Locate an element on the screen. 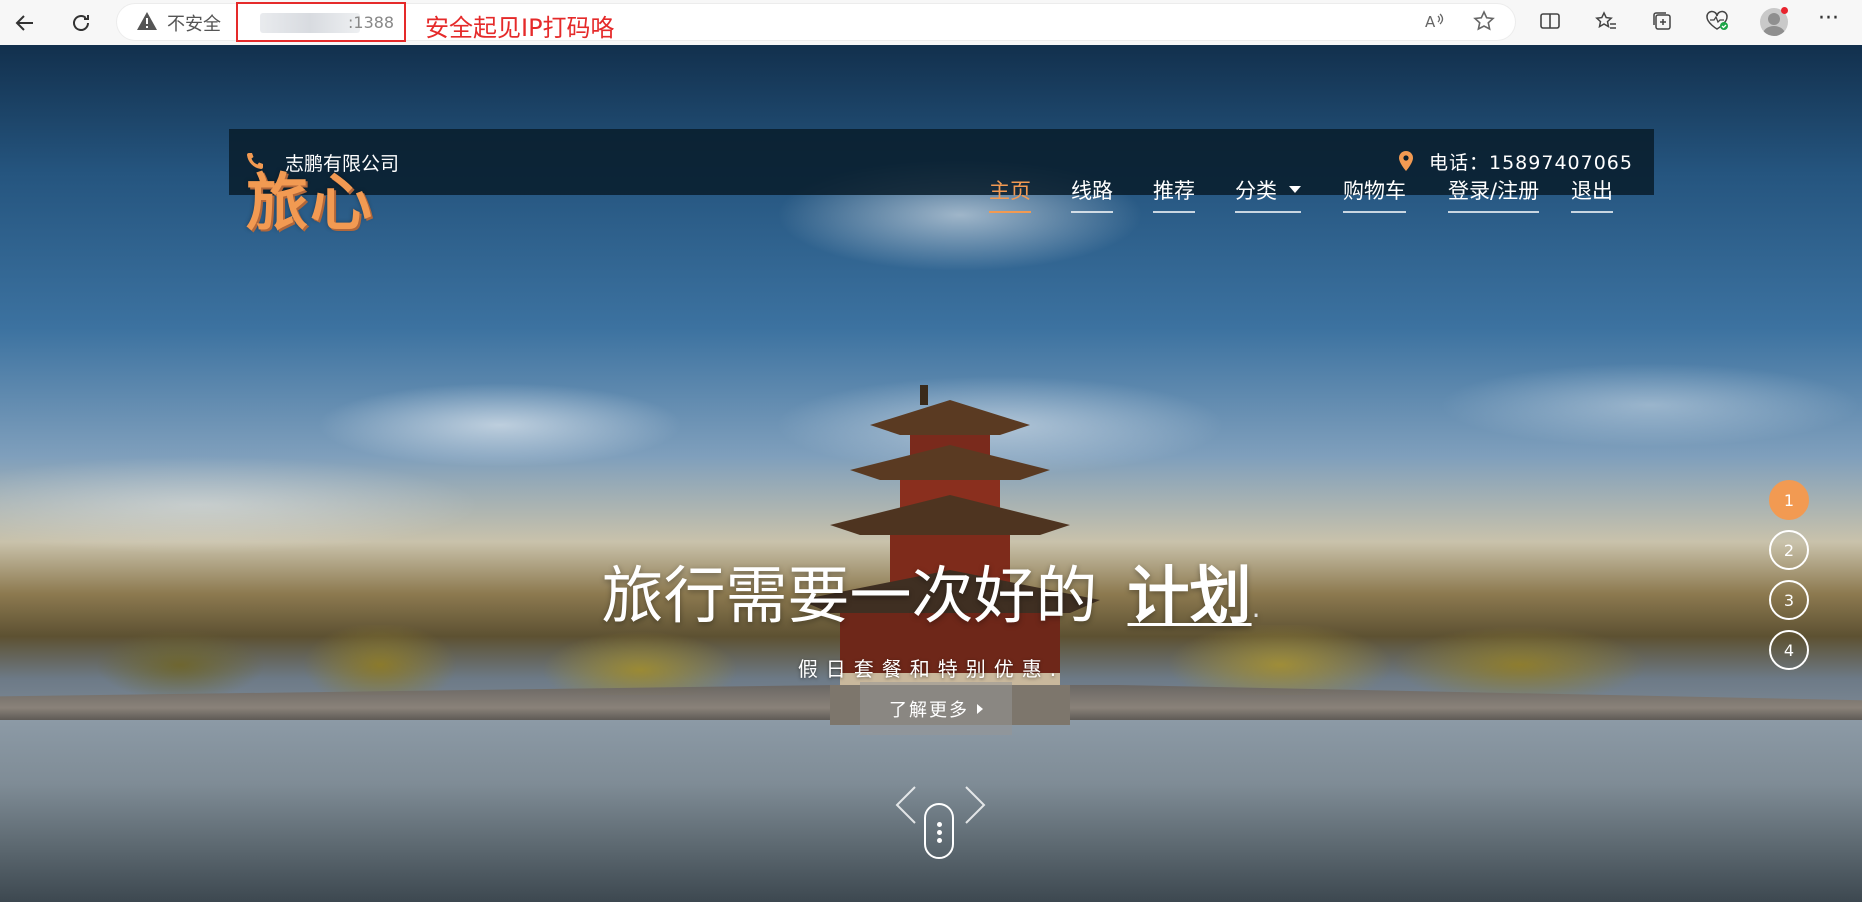 Image resolution: width=1862 pixels, height=902 pixels. favorite-star-icon is located at coordinates (1484, 23).